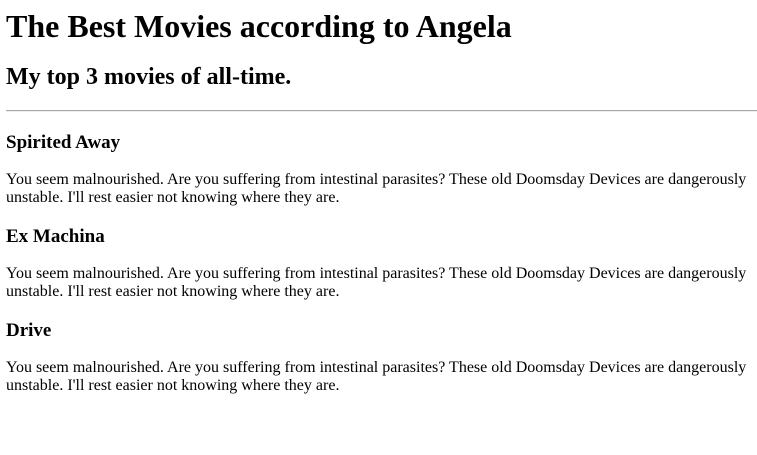 This screenshot has height=455, width=757. What do you see at coordinates (149, 77) in the screenshot?
I see `page-subtitle: My top 3 movies of all-time.` at bounding box center [149, 77].